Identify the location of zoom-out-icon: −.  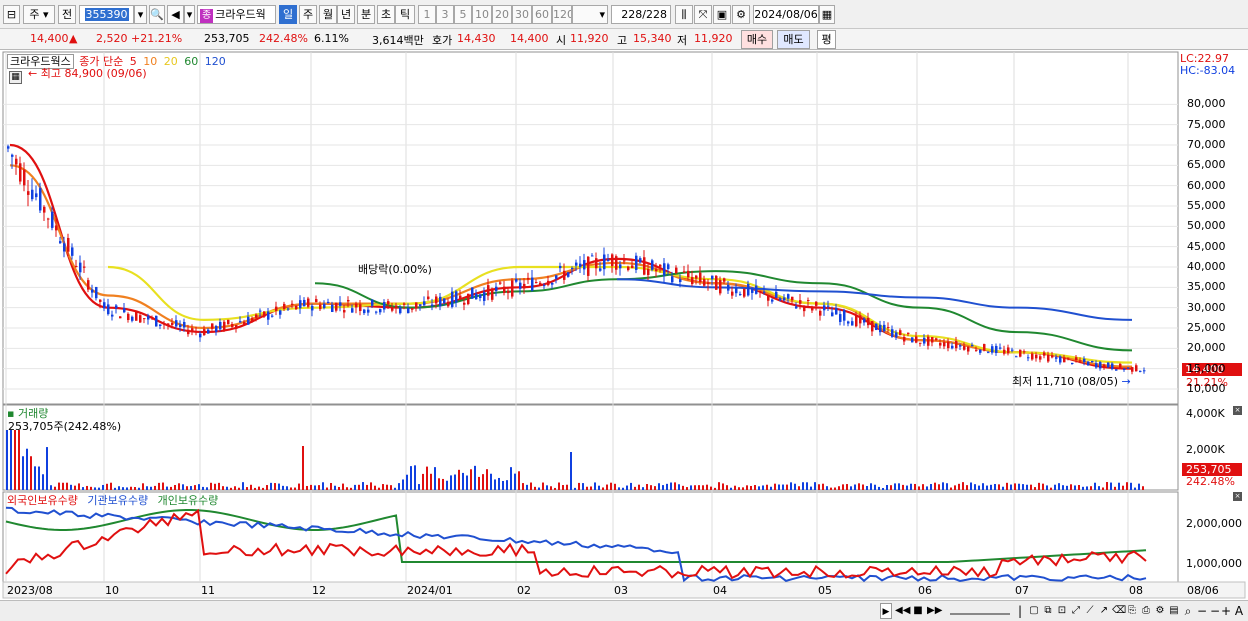
(1202, 611).